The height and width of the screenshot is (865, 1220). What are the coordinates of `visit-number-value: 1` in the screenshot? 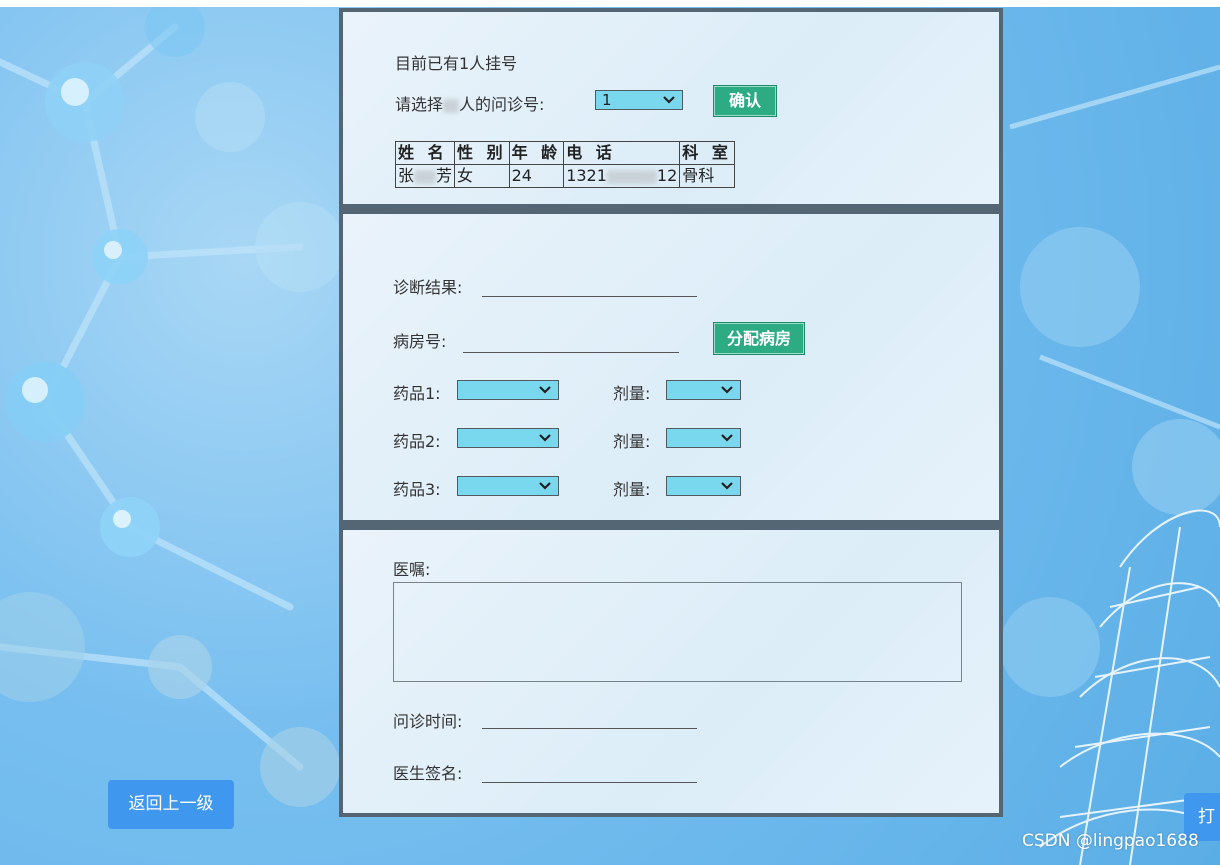 It's located at (607, 100).